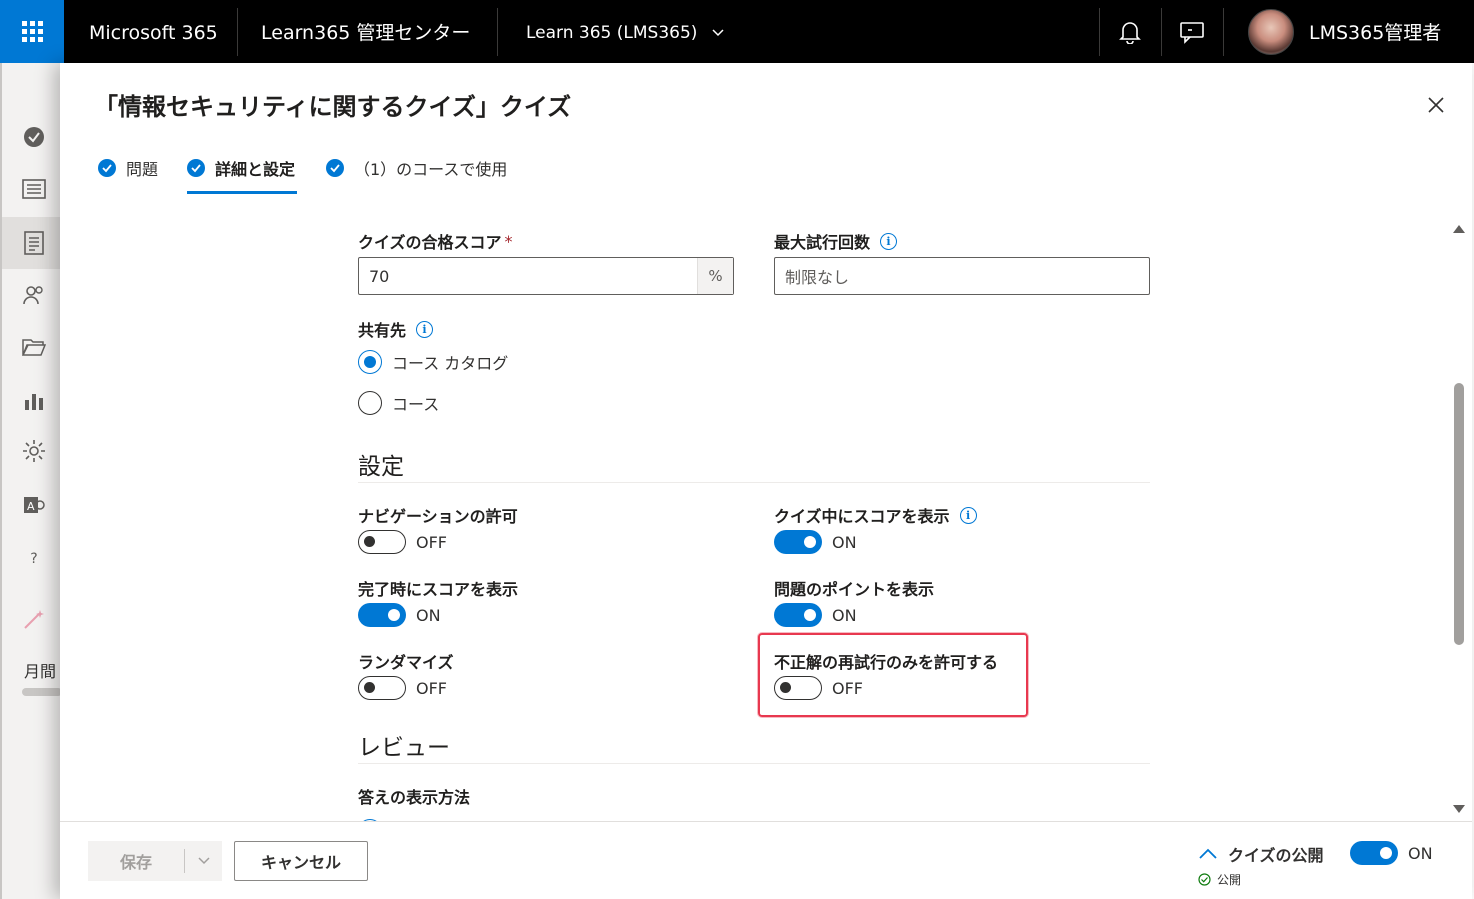  Describe the element at coordinates (153, 31) in the screenshot. I see `app-name: Microsoft 365` at that location.